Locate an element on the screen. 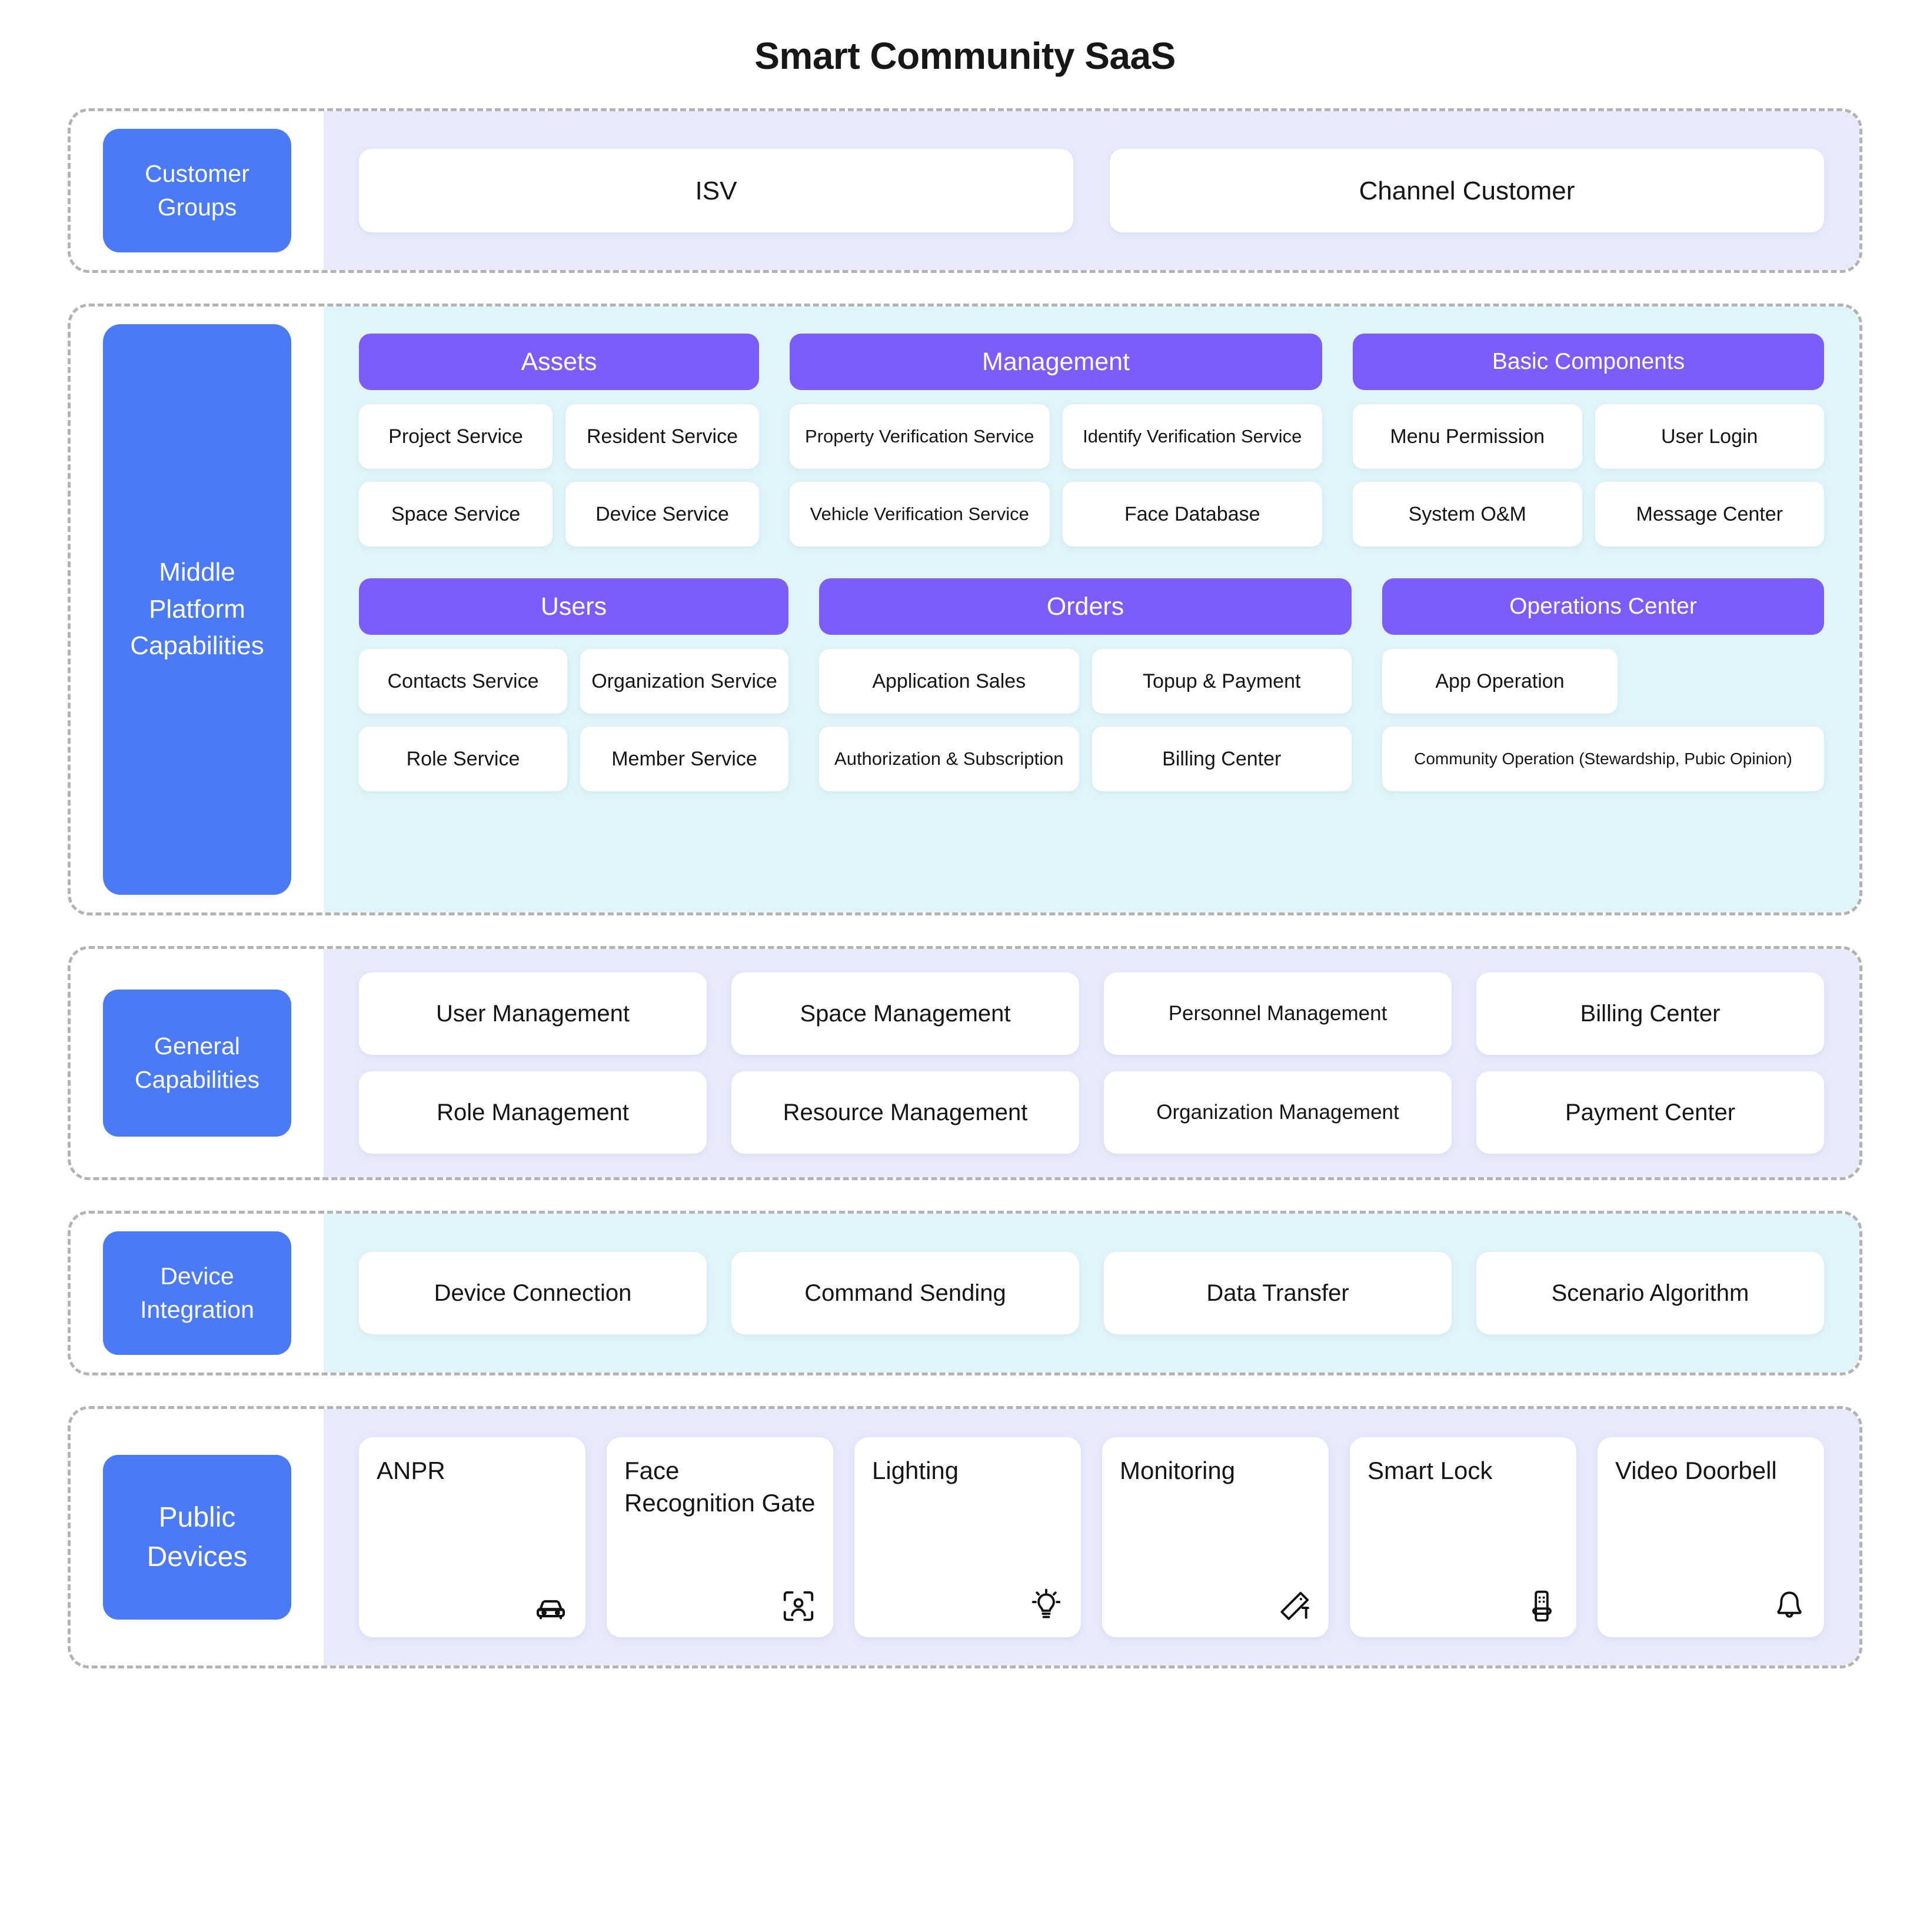 This screenshot has width=1930, height=1932. customer-groups-label-line1: Customer is located at coordinates (197, 174).